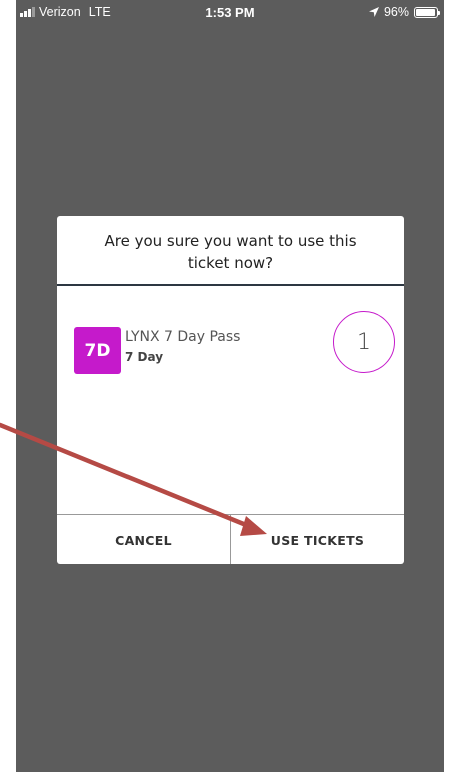  Describe the element at coordinates (183, 337) in the screenshot. I see `ticket-name: LYNX 7 Day Pass` at that location.